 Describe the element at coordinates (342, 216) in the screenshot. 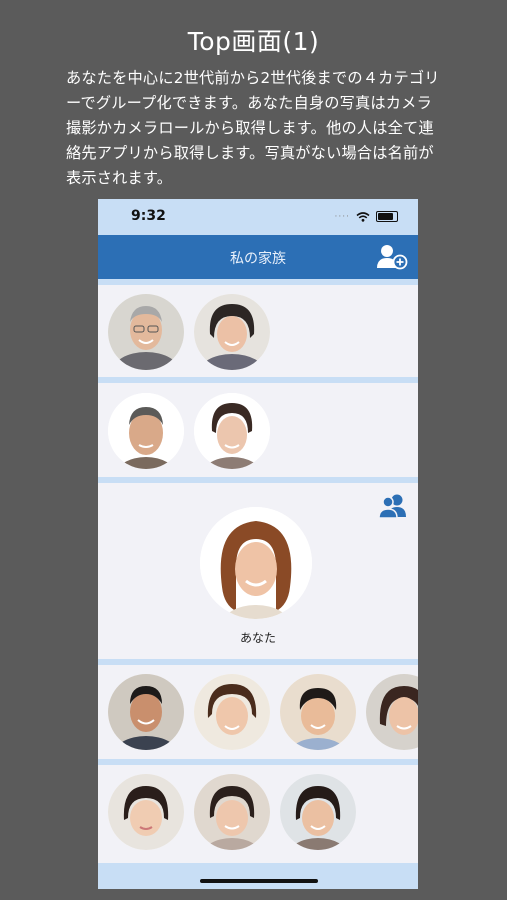

I see `signal-icon: ····` at that location.